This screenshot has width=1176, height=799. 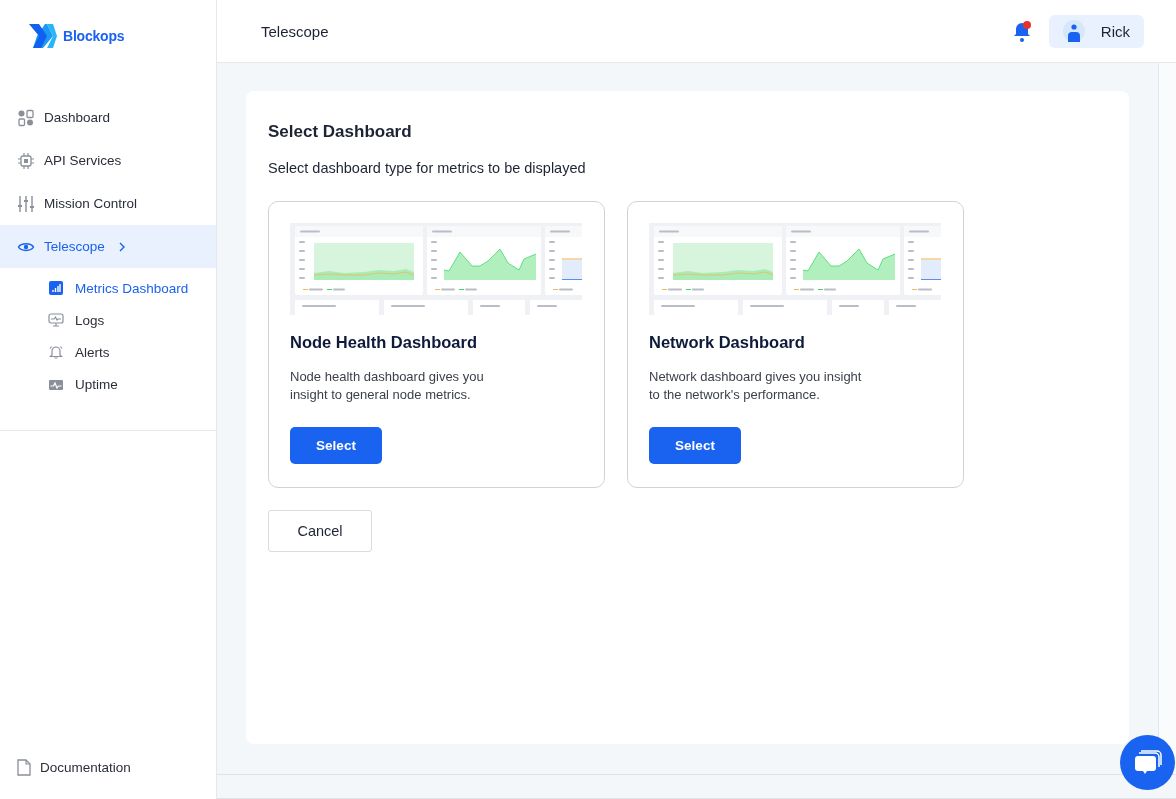 I want to click on submenu-item: Alerts, so click(x=132, y=352).